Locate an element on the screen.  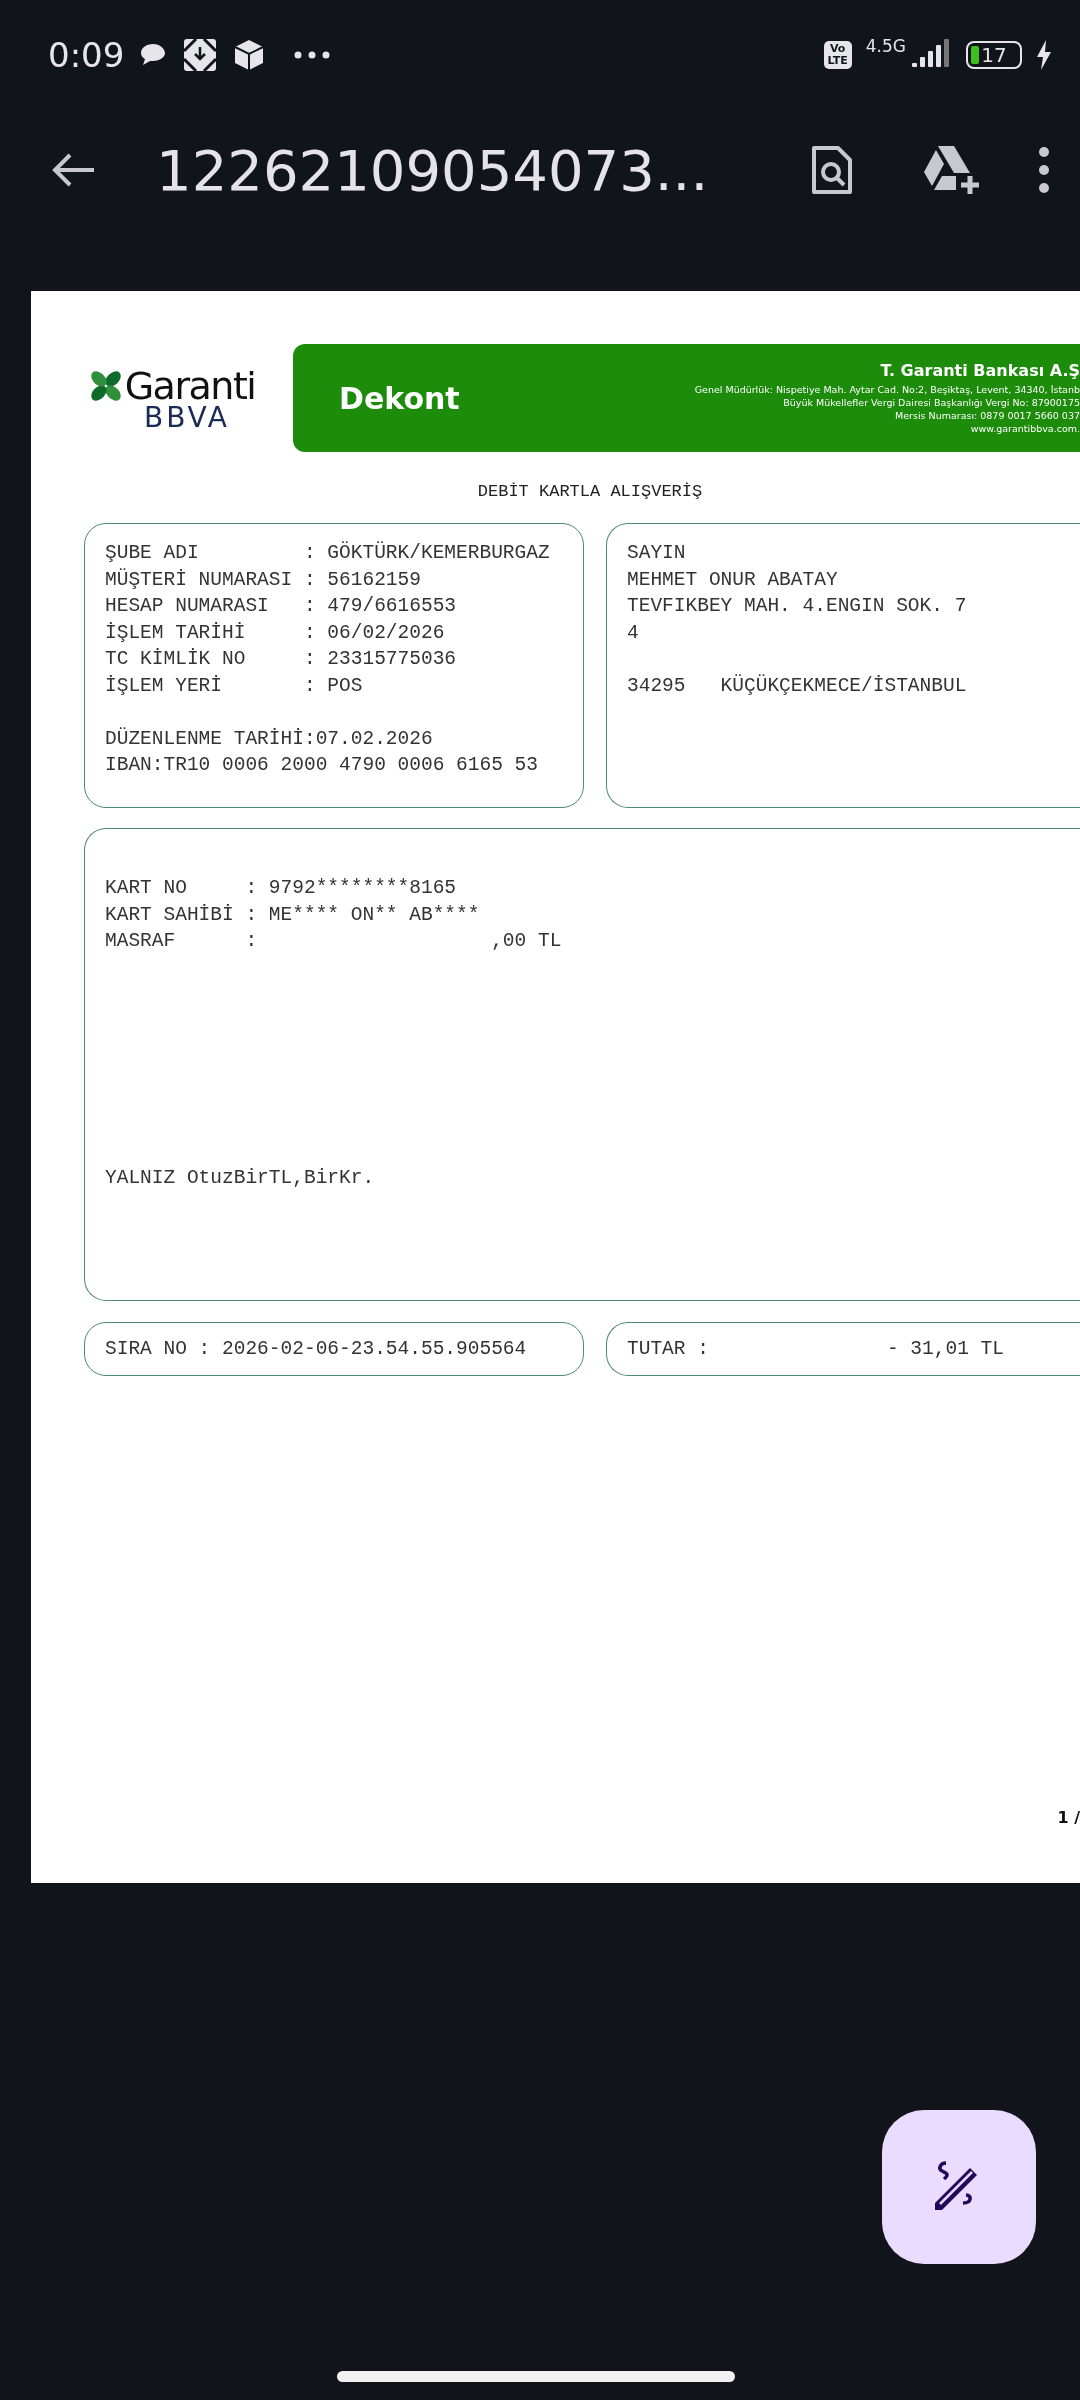
bank-info-line: Genel Müdürlük: Nispetiye Mah. Aytar Cad. No:2, Beşiktaş, Levent, 34340, İstanb is located at coordinates (887, 389).